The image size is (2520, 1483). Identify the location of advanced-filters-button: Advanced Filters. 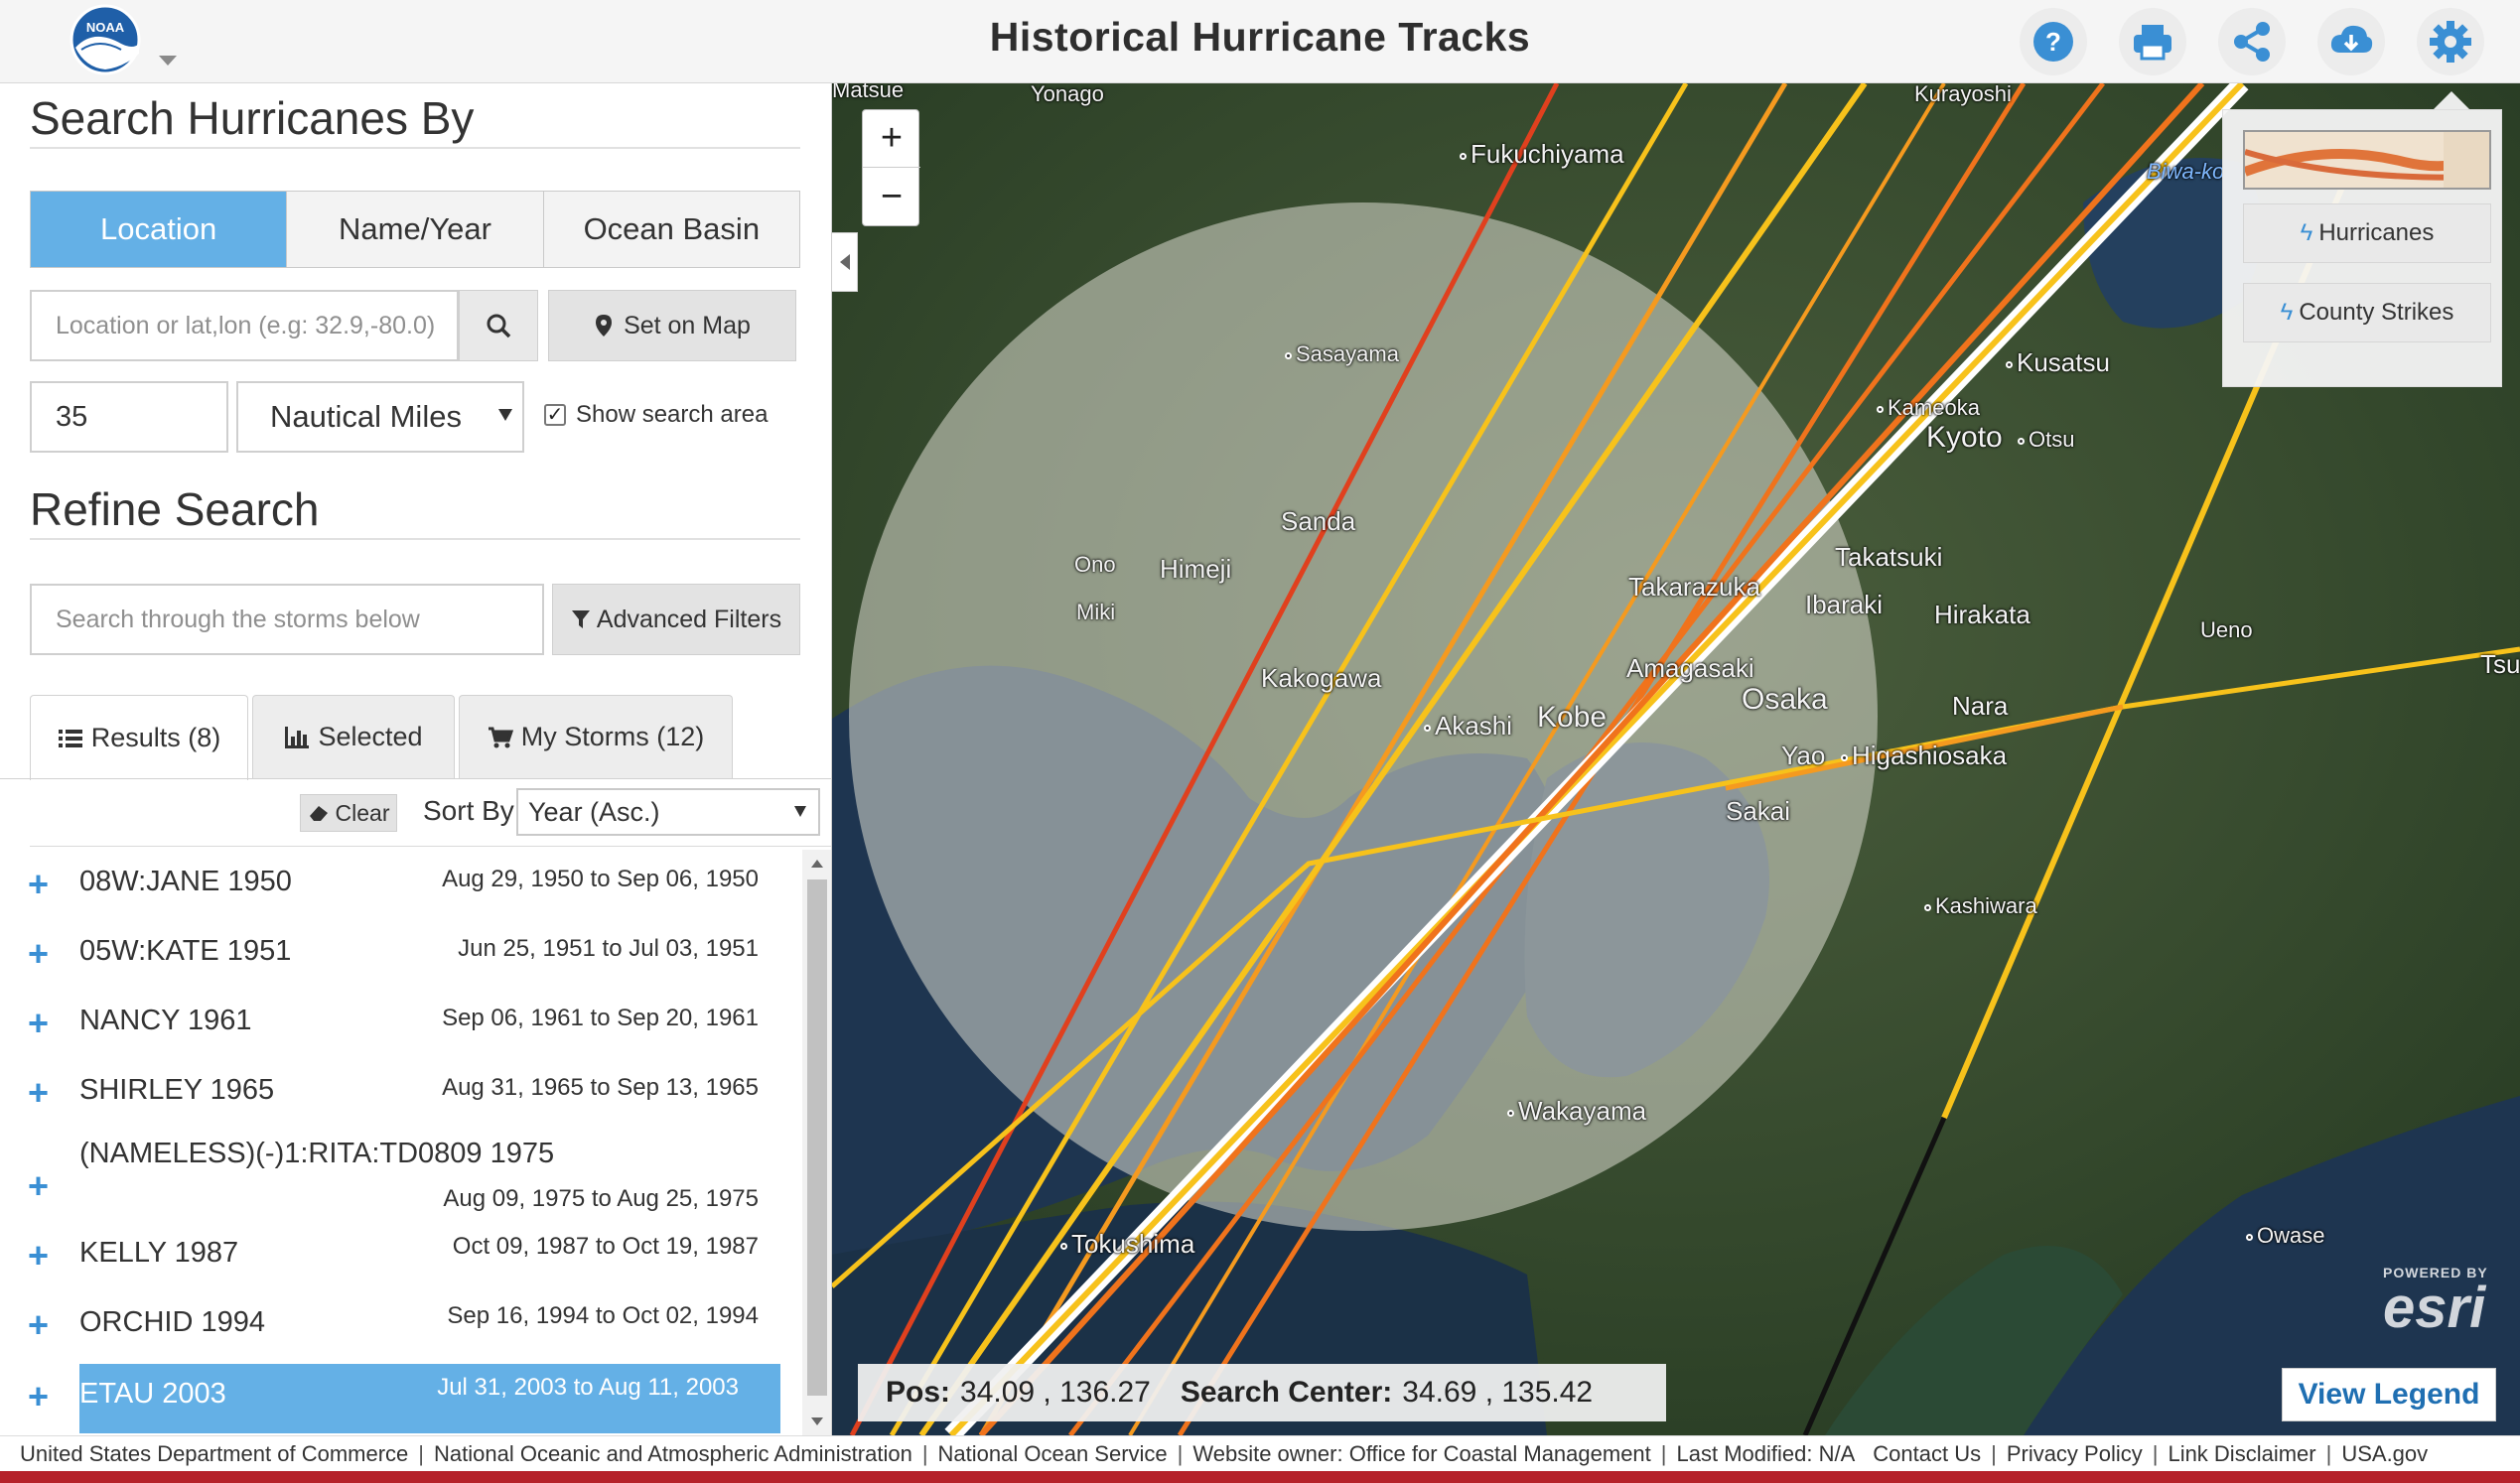
(676, 619).